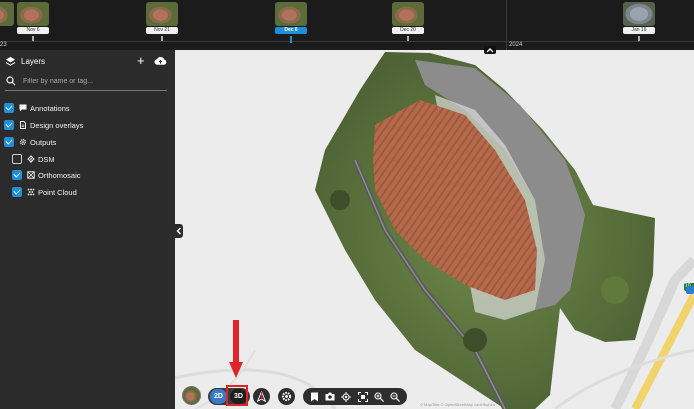 The height and width of the screenshot is (409, 694). I want to click on camera-icon, so click(330, 396).